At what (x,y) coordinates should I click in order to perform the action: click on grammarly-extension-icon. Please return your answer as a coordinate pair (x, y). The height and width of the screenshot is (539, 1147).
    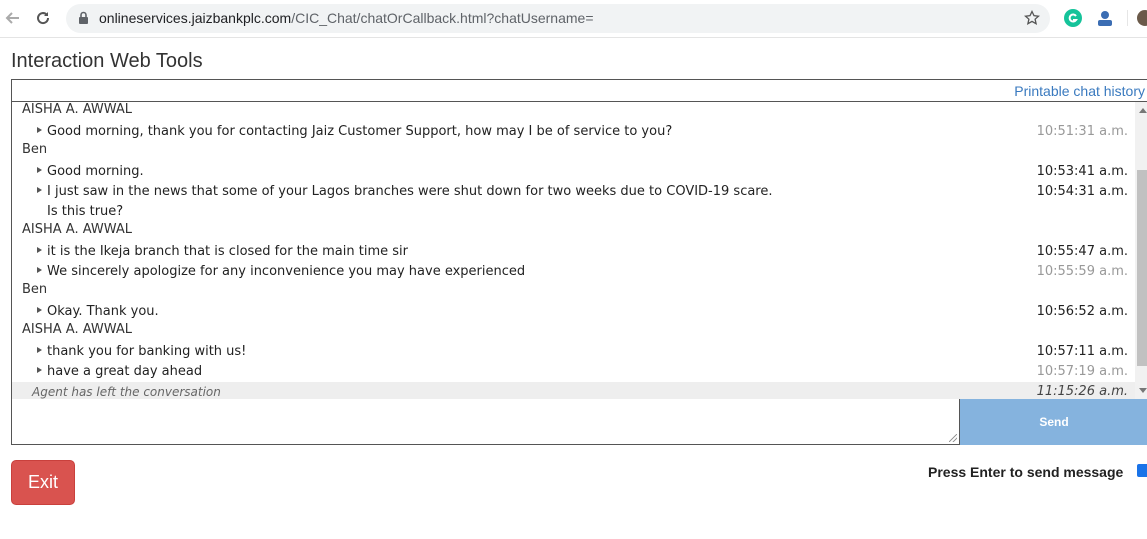
    Looking at the image, I should click on (1073, 18).